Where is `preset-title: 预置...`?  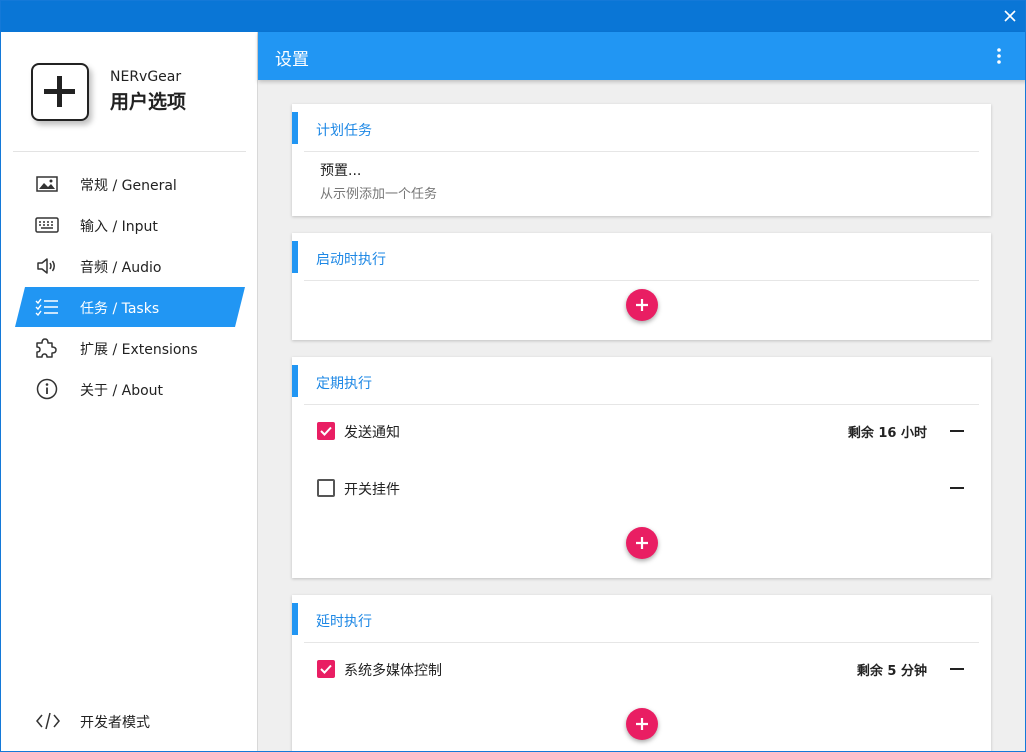 preset-title: 预置... is located at coordinates (340, 170).